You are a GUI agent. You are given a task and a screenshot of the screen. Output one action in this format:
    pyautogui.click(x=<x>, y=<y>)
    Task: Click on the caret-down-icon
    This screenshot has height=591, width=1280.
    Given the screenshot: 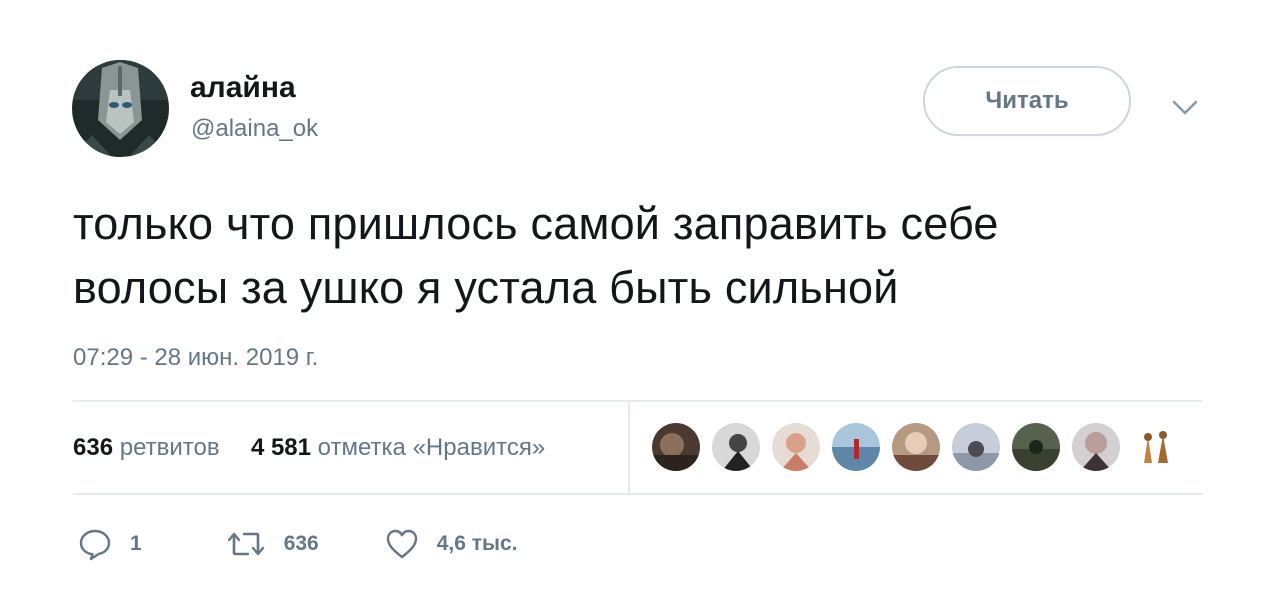 What is the action you would take?
    pyautogui.click(x=1185, y=108)
    